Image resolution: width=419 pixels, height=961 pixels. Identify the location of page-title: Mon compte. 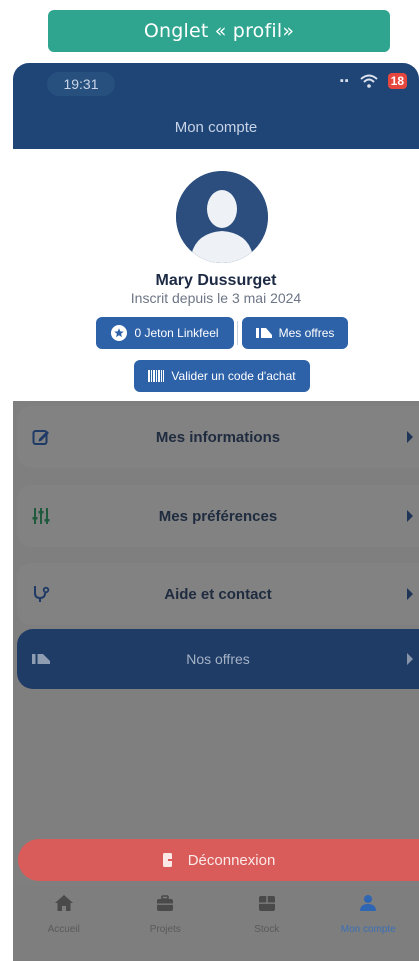
(216, 127).